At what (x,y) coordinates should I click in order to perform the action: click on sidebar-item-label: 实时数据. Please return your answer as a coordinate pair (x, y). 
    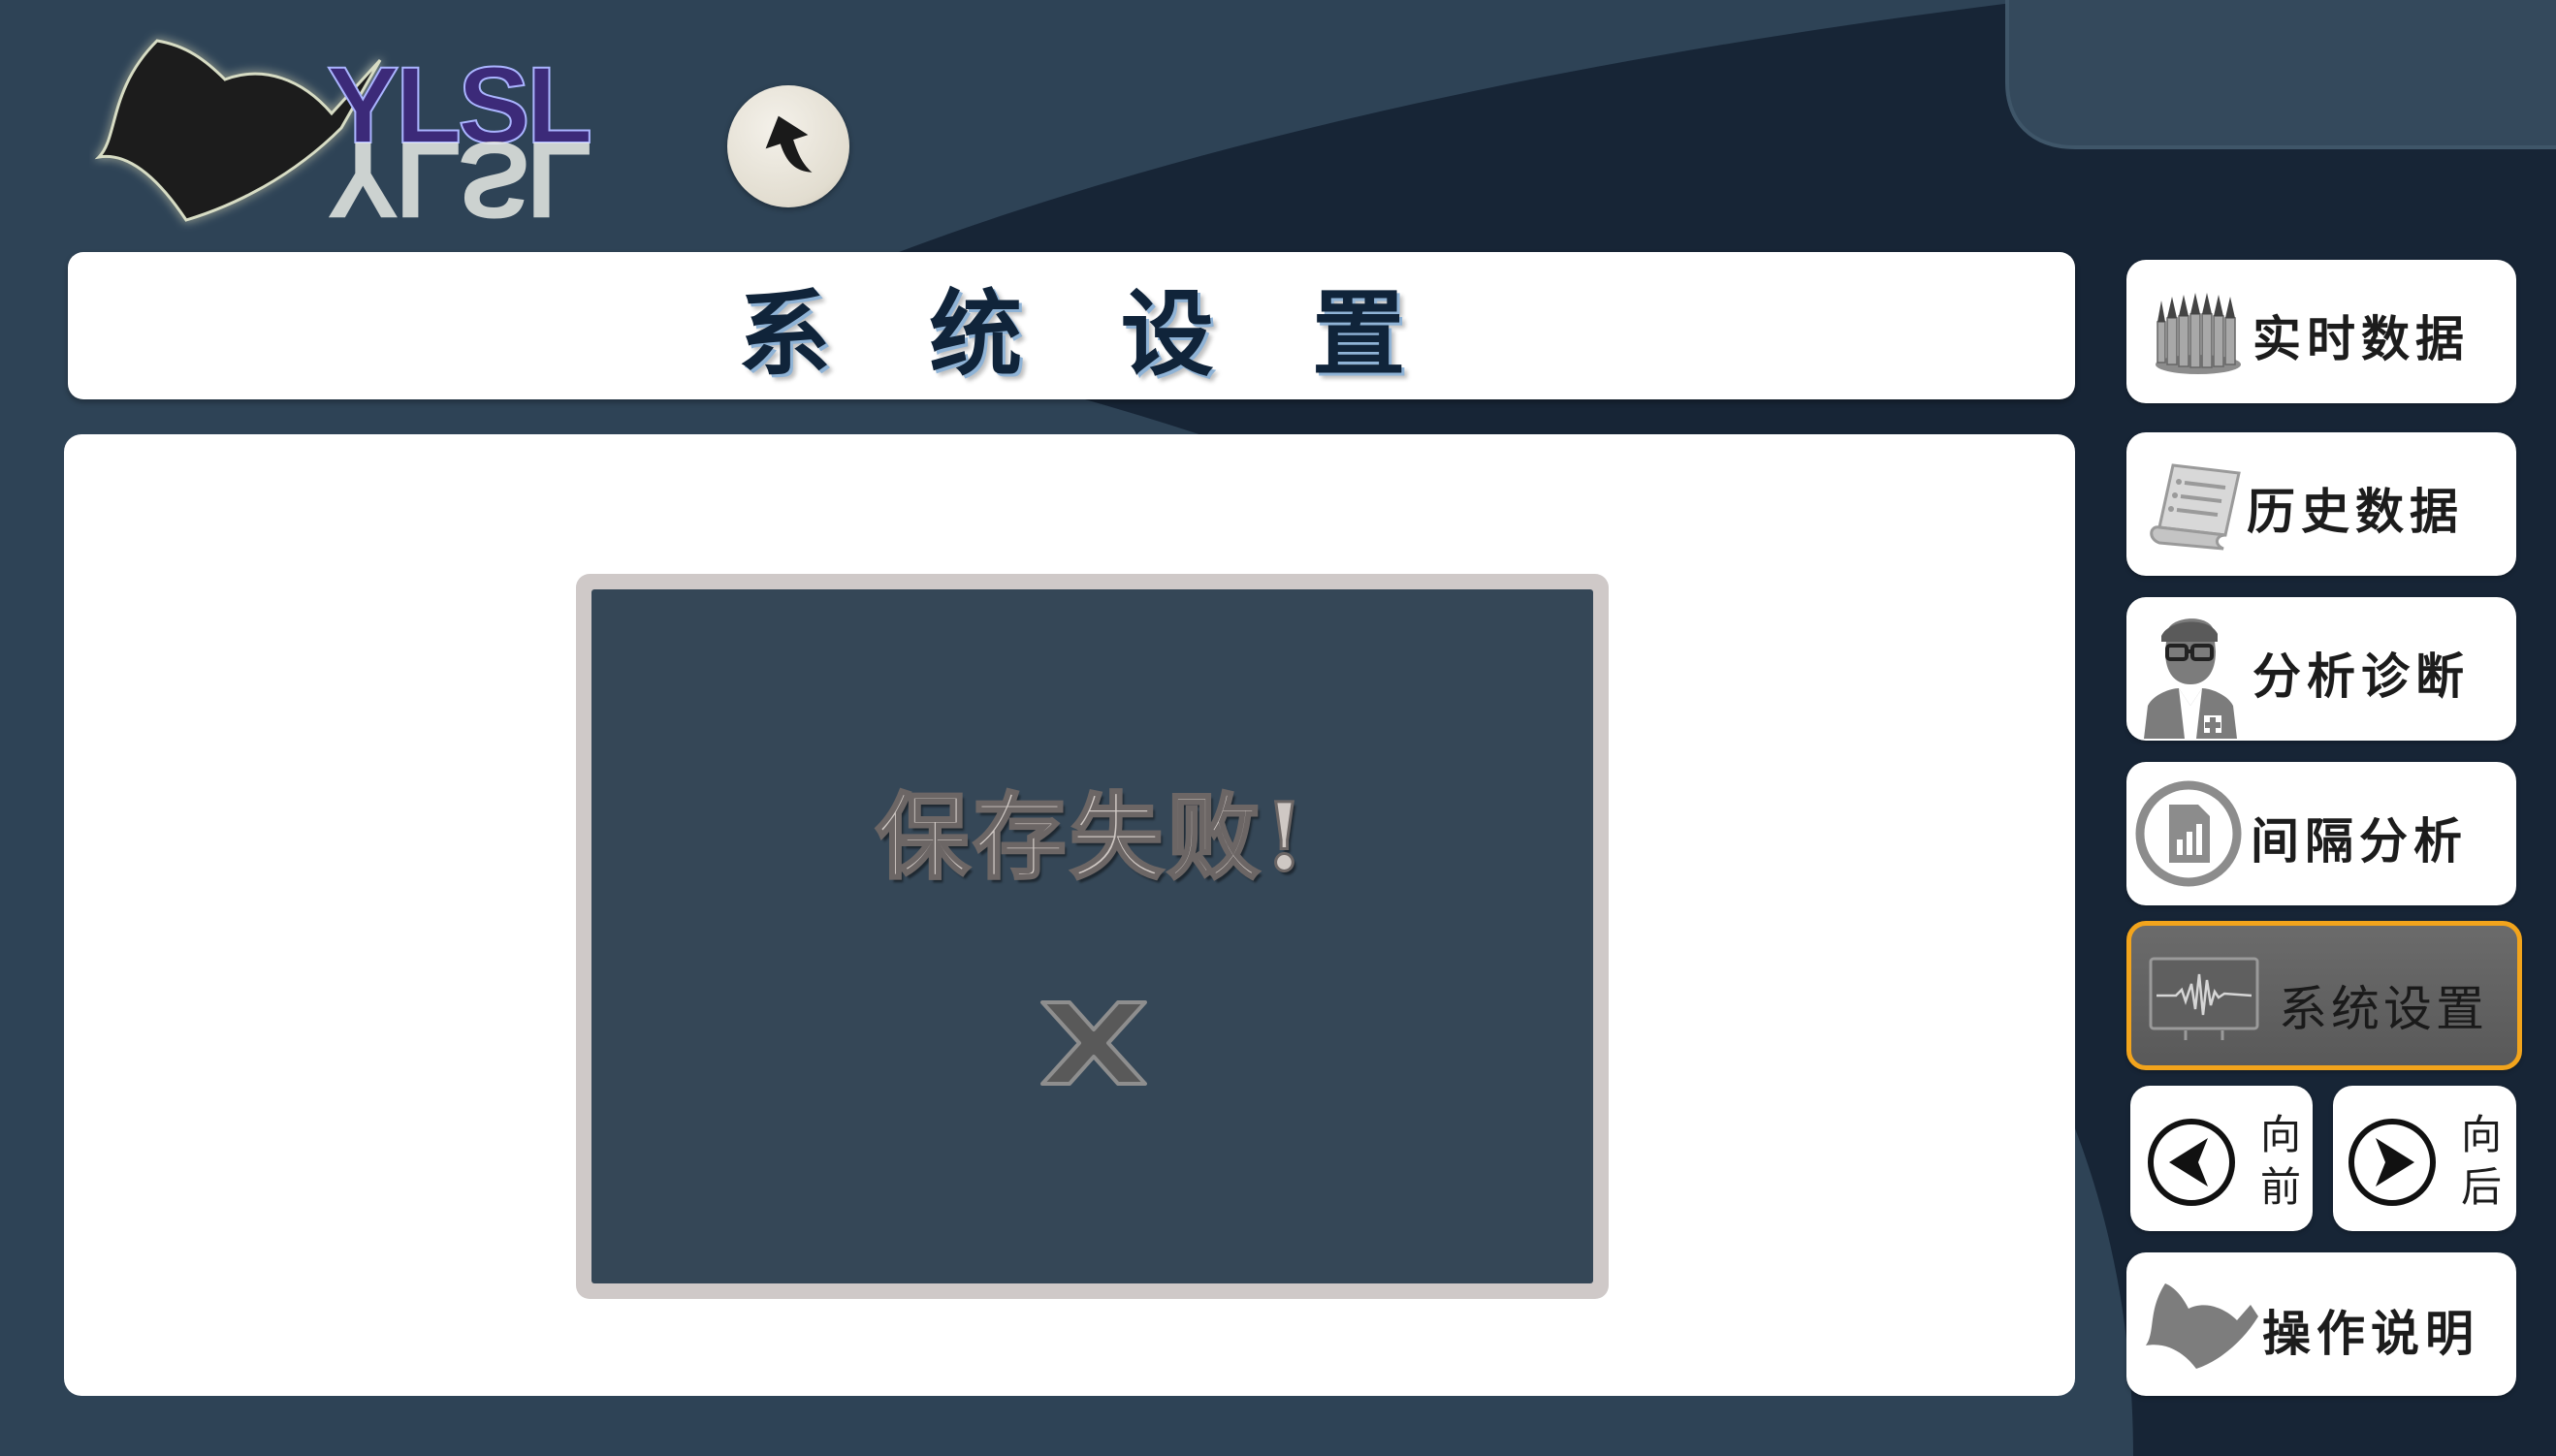
    Looking at the image, I should click on (2361, 339).